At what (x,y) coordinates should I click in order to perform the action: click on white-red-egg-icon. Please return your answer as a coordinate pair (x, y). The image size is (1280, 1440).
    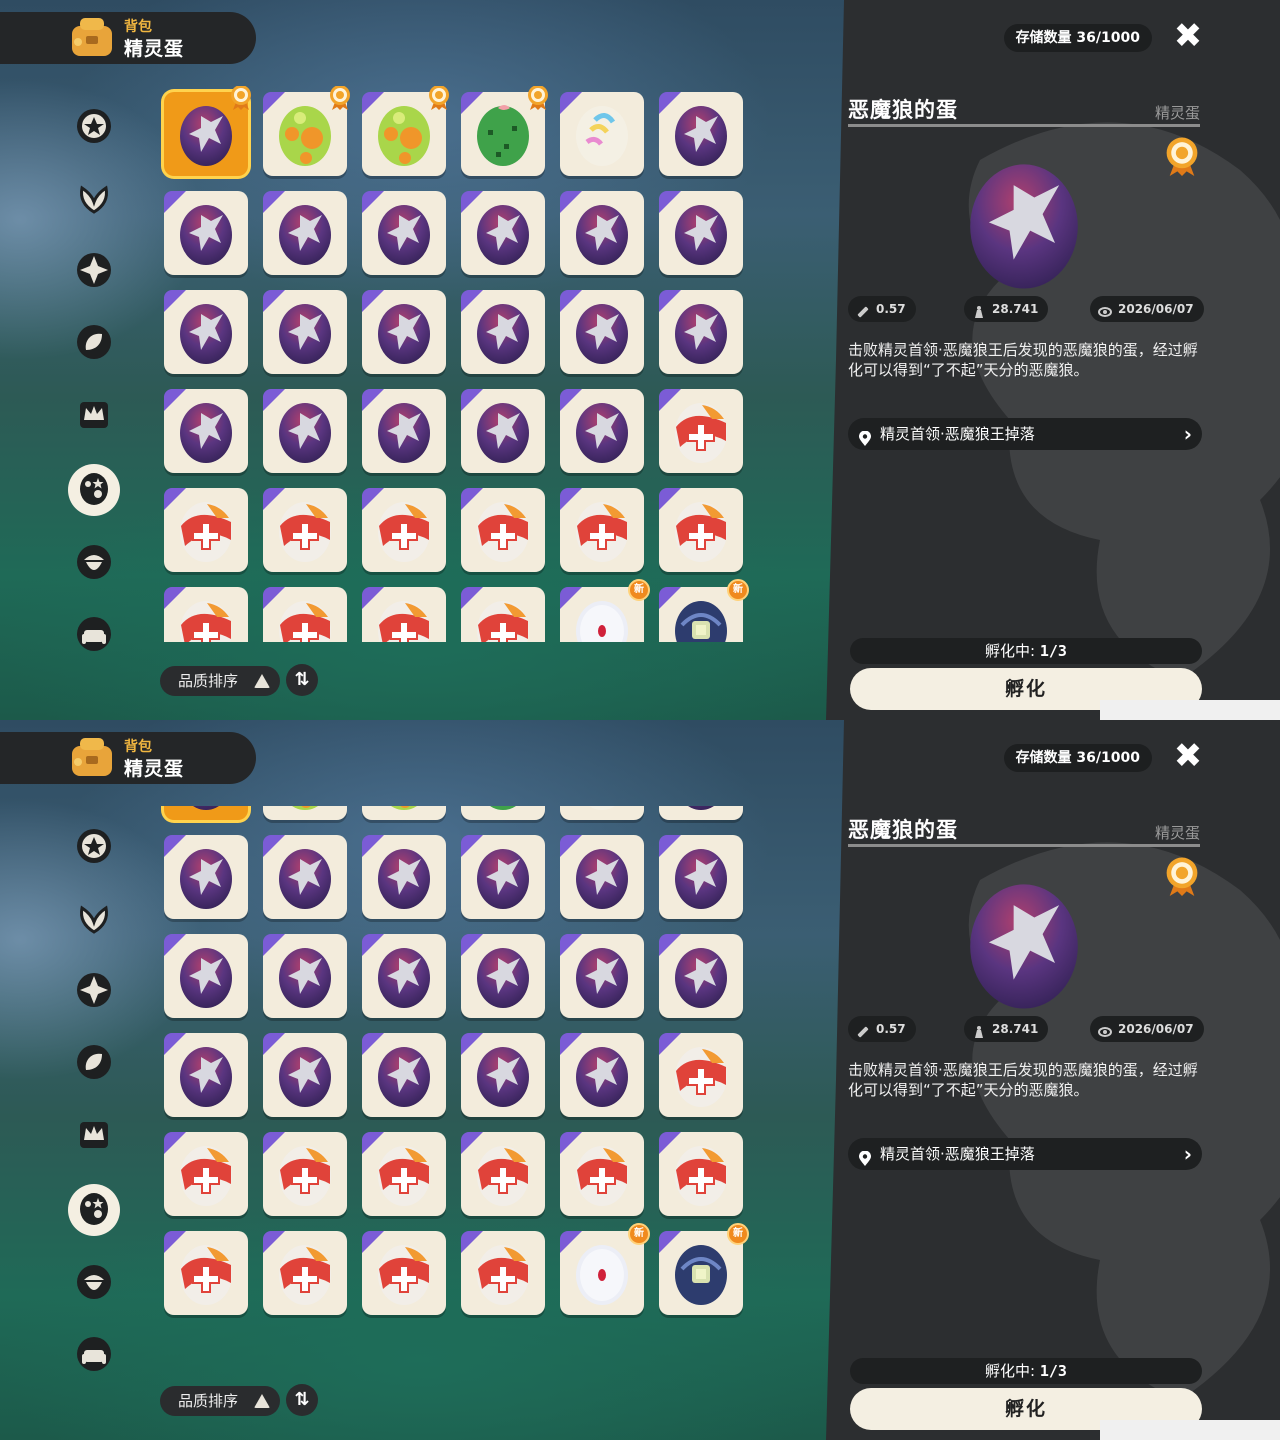
    Looking at the image, I should click on (602, 618).